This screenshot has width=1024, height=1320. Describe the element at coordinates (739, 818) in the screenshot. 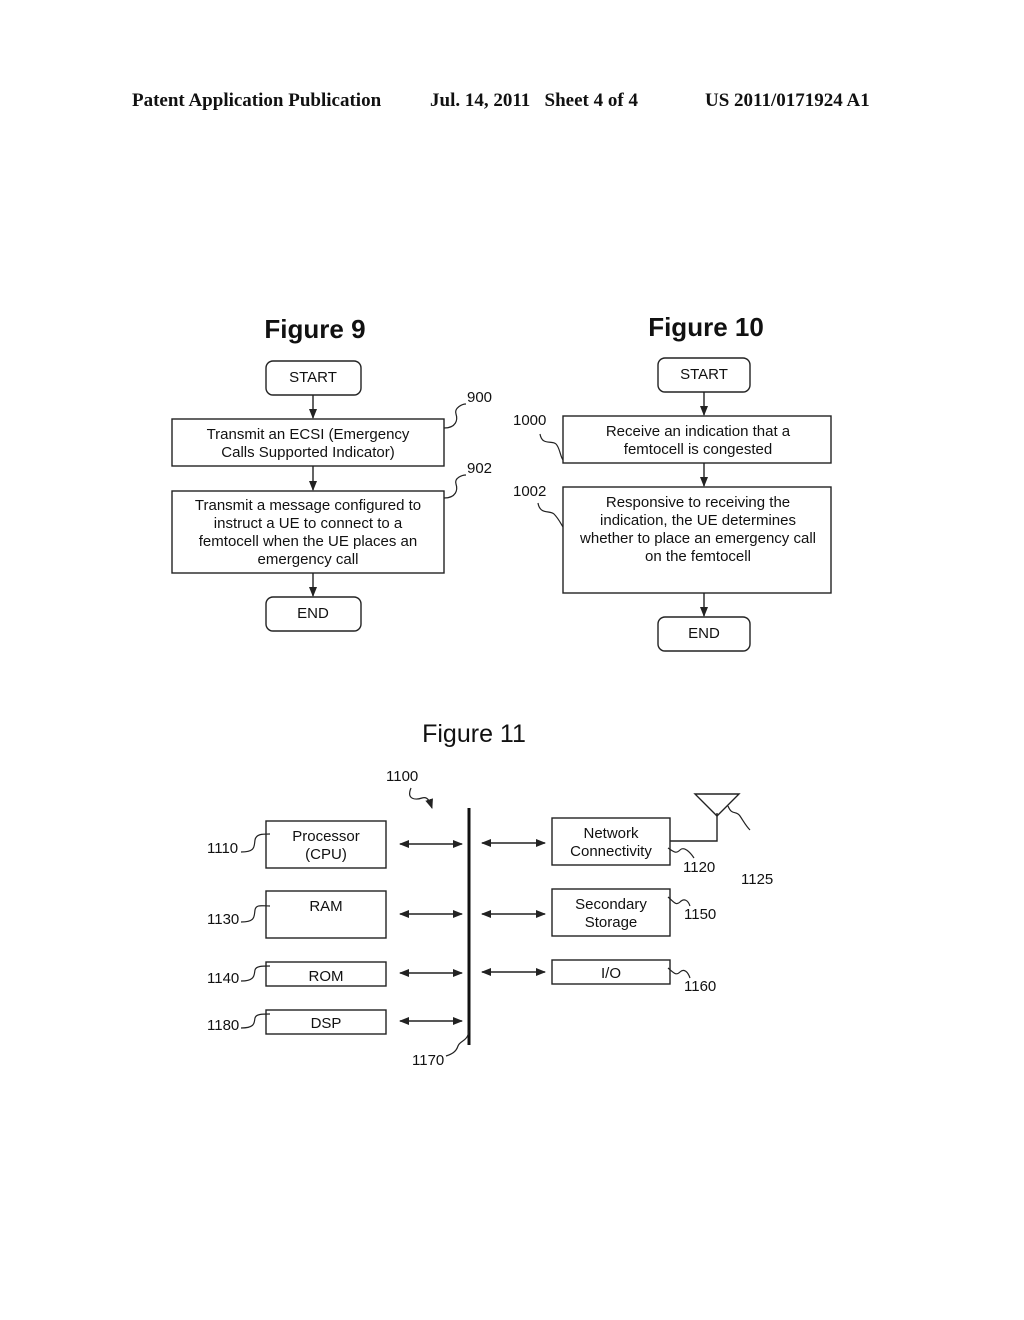

I see `fig11-antenna-signal` at that location.